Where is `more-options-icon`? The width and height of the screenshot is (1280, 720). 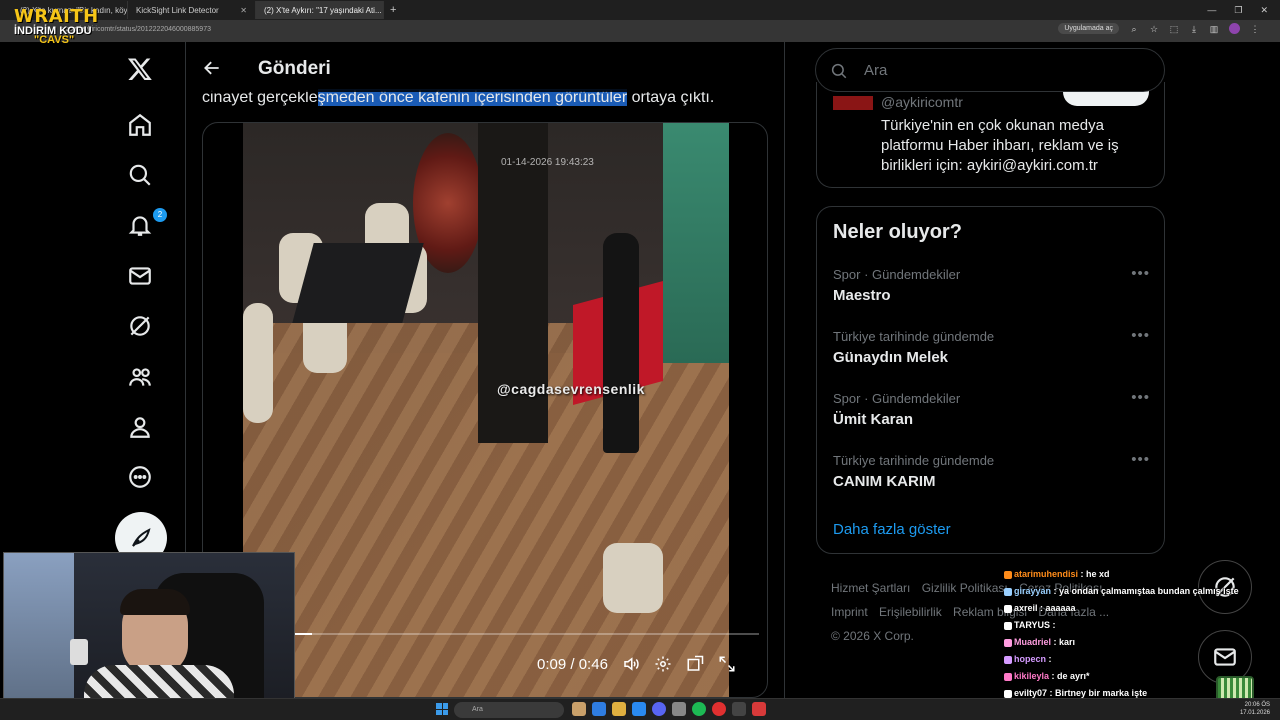
more-options-icon is located at coordinates (141, 478).